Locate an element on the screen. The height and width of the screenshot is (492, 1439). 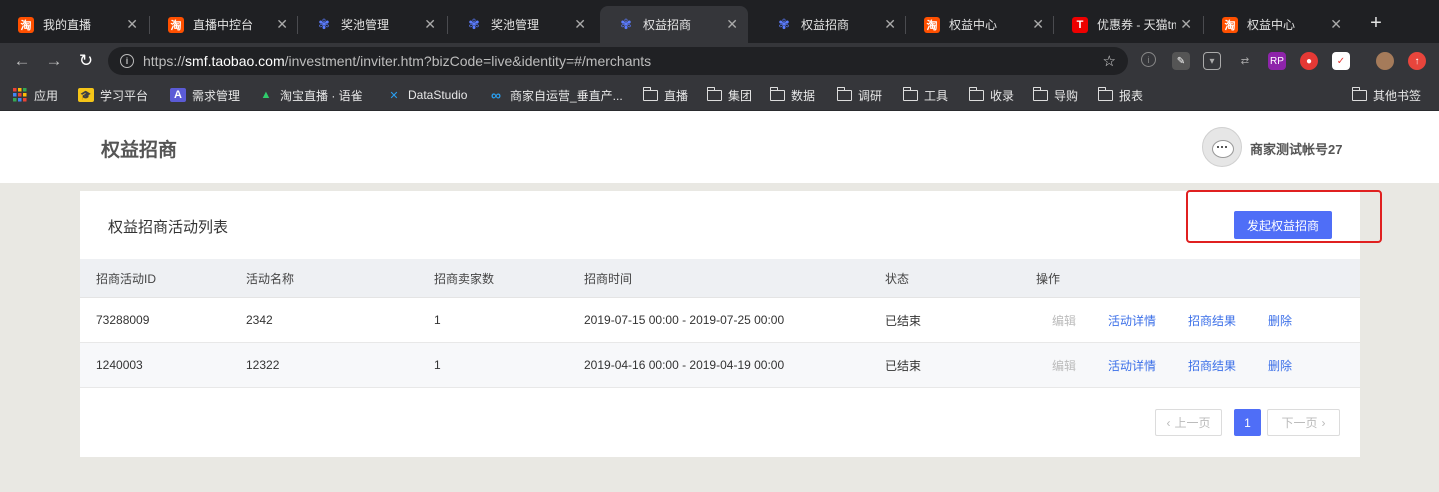
avatar is located at coordinates (1222, 147).